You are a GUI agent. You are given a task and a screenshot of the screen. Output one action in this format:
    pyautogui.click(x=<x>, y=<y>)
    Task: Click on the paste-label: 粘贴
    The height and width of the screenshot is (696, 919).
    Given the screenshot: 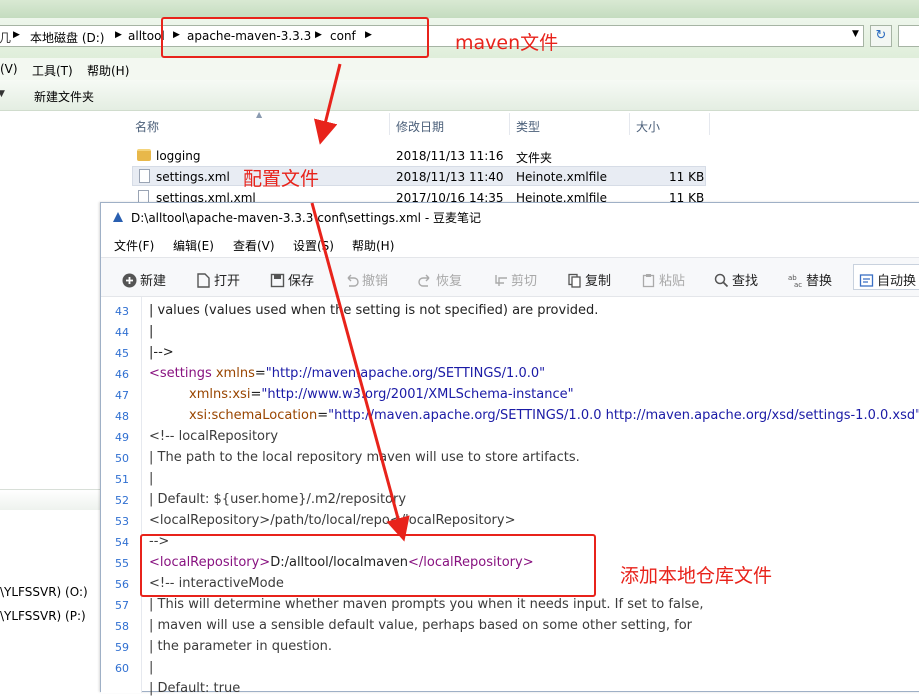 What is the action you would take?
    pyautogui.click(x=672, y=281)
    